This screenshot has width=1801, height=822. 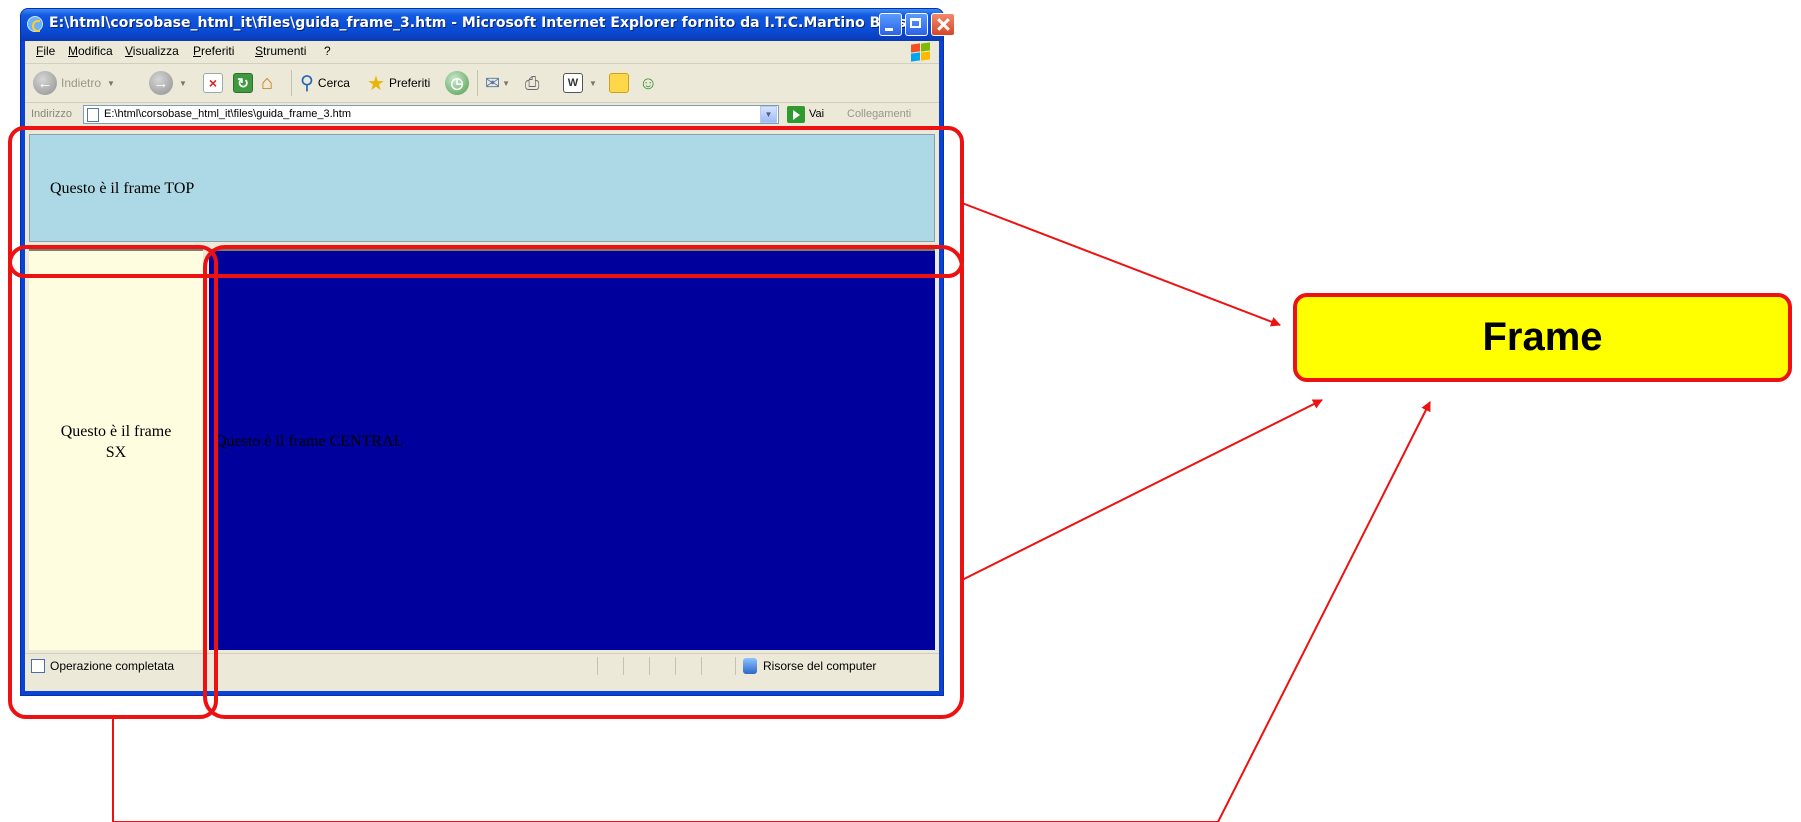 I want to click on forward-button: → ▼, so click(x=168, y=83).